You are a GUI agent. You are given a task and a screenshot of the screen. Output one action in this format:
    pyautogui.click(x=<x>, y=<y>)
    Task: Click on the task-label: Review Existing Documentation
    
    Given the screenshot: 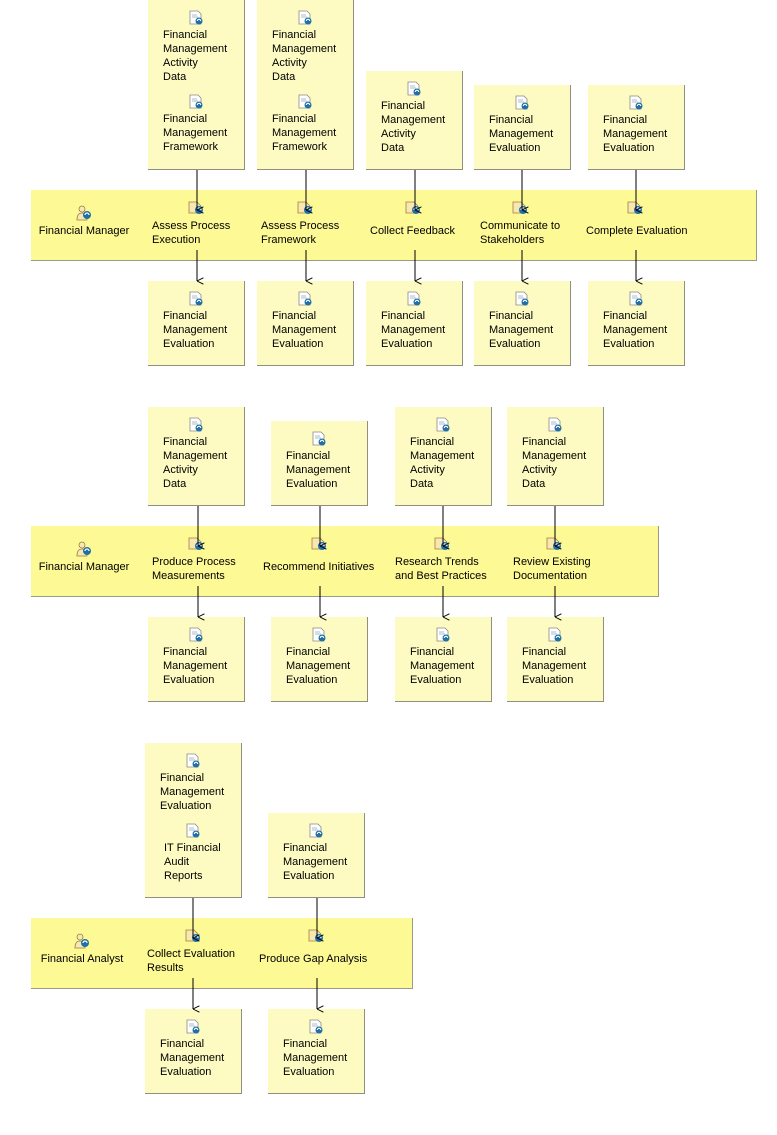 What is the action you would take?
    pyautogui.click(x=552, y=569)
    